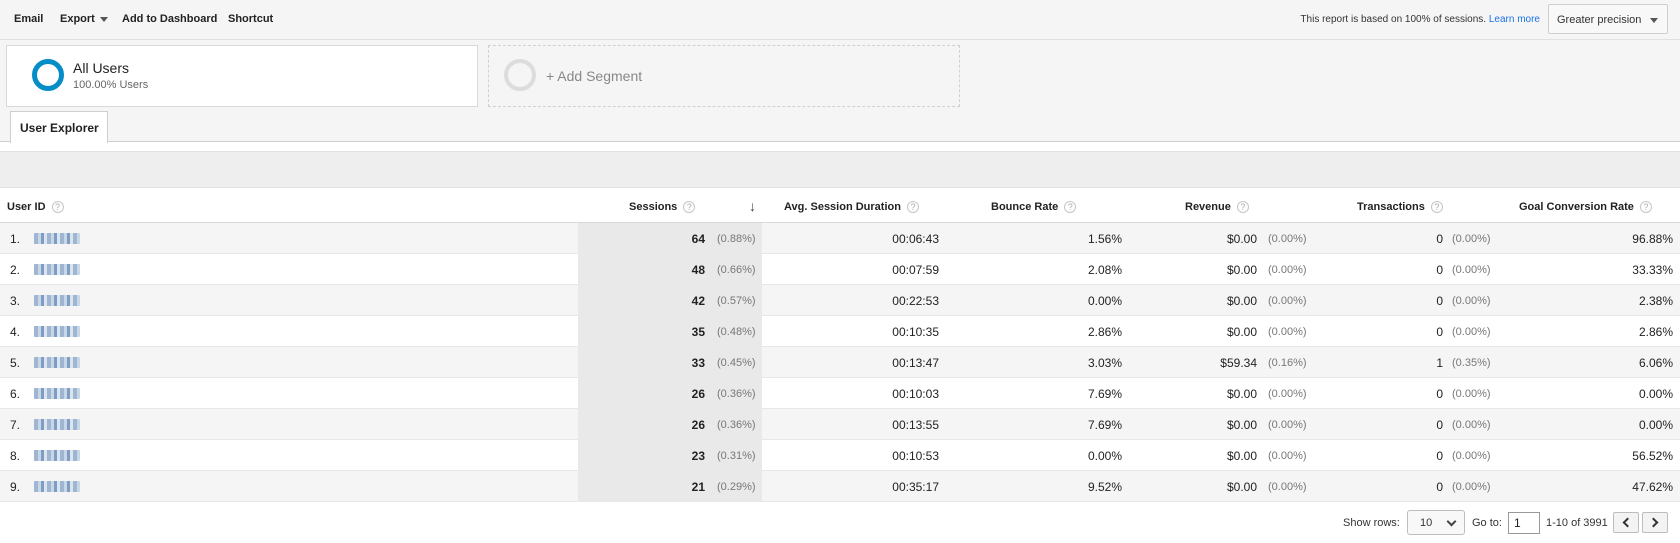 The width and height of the screenshot is (1680, 543). What do you see at coordinates (1436, 522) in the screenshot?
I see `show-rows-select: 10` at bounding box center [1436, 522].